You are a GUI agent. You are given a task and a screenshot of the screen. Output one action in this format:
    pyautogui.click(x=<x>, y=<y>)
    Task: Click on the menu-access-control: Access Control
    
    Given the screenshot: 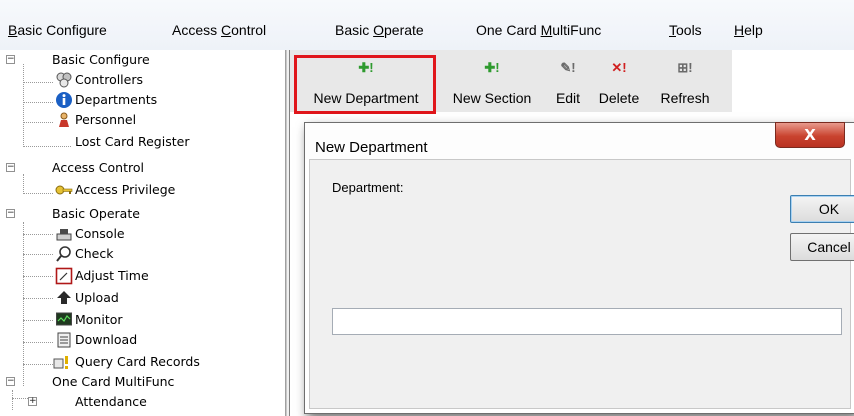 What is the action you would take?
    pyautogui.click(x=219, y=30)
    